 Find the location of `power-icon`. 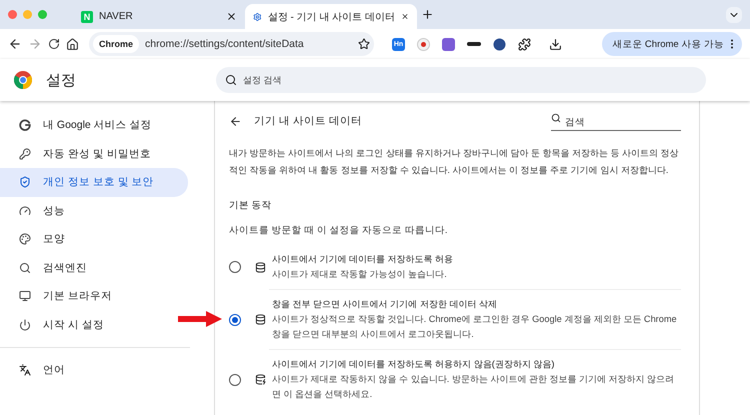

power-icon is located at coordinates (25, 324).